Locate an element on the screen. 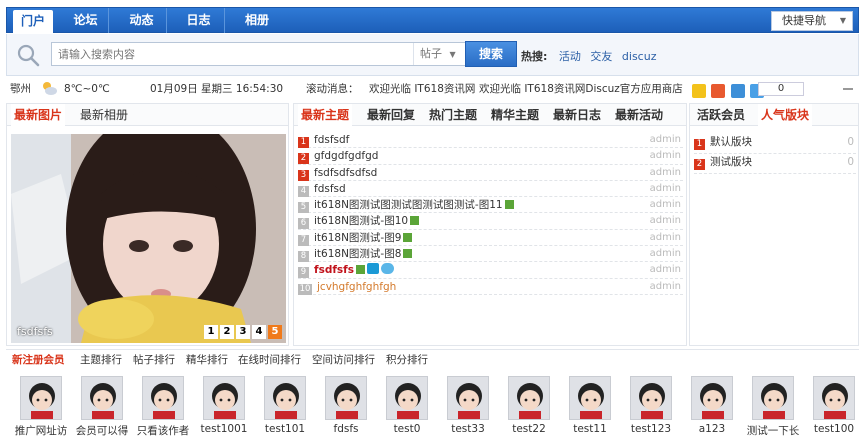 This screenshot has height=448, width=865. member-name: test33 is located at coordinates (468, 429).